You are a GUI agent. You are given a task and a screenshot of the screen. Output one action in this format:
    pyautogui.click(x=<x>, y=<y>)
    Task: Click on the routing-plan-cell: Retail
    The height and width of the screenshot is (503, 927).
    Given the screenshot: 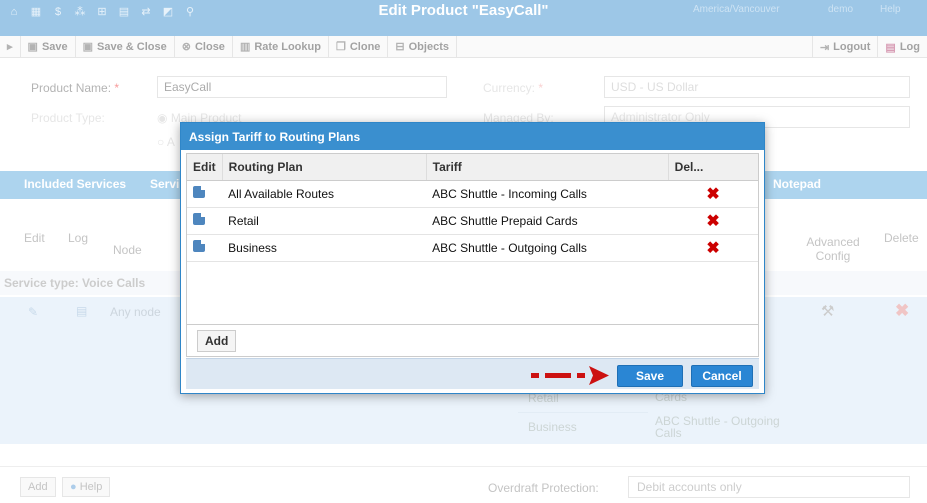 What is the action you would take?
    pyautogui.click(x=324, y=221)
    